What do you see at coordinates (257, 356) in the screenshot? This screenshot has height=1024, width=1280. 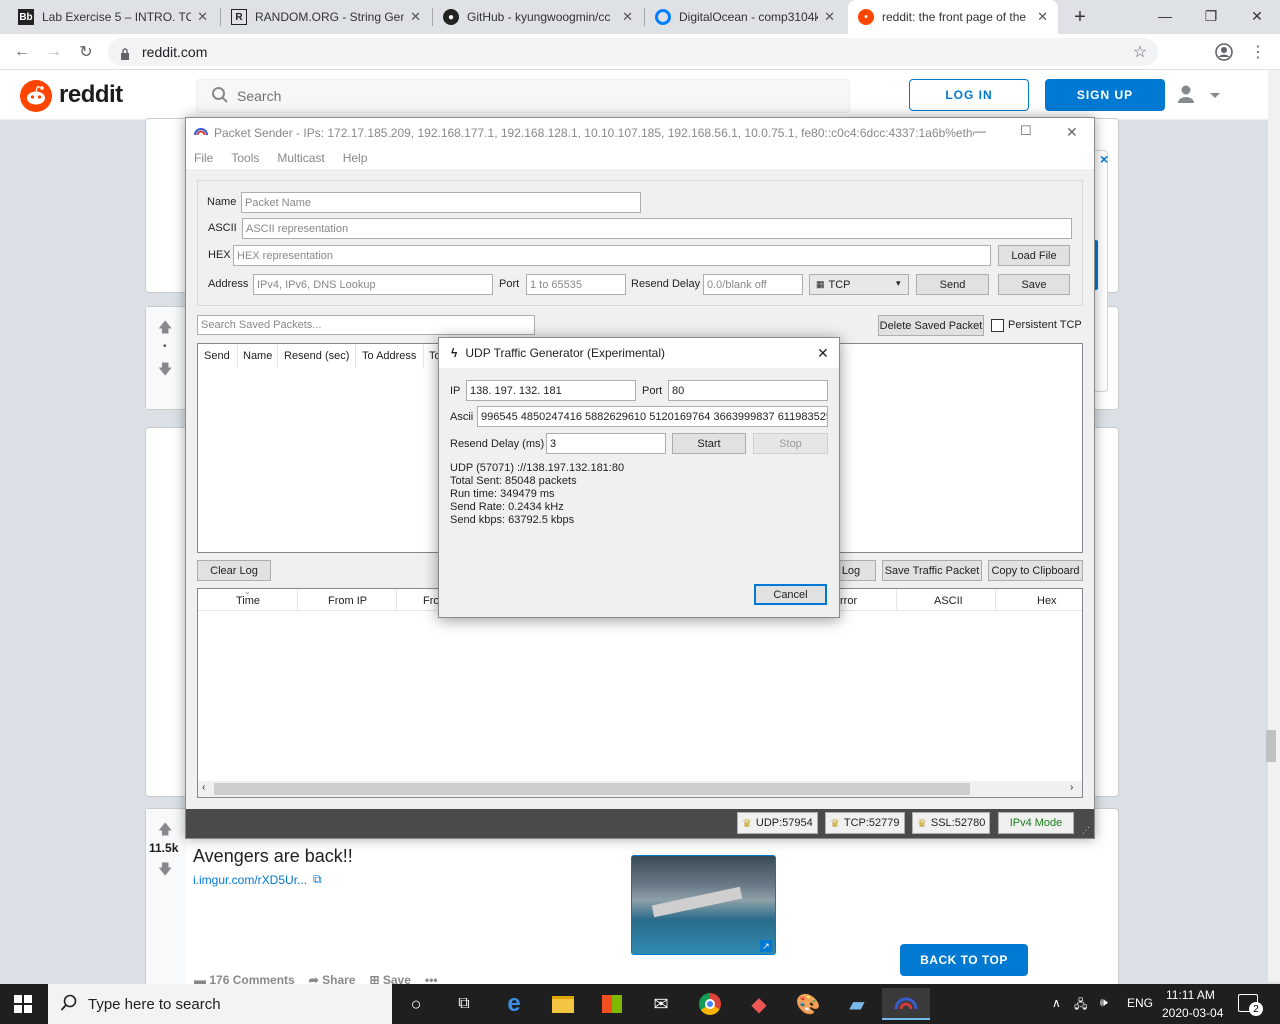 I see `column-name: Name` at bounding box center [257, 356].